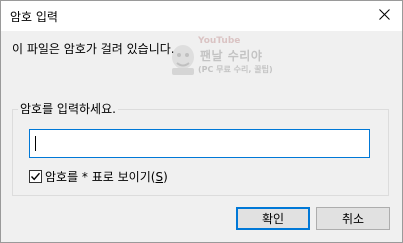 This screenshot has height=243, width=403. What do you see at coordinates (93, 49) in the screenshot?
I see `dialog-message: 이 파일은 암호가 걸려 있습니다.` at bounding box center [93, 49].